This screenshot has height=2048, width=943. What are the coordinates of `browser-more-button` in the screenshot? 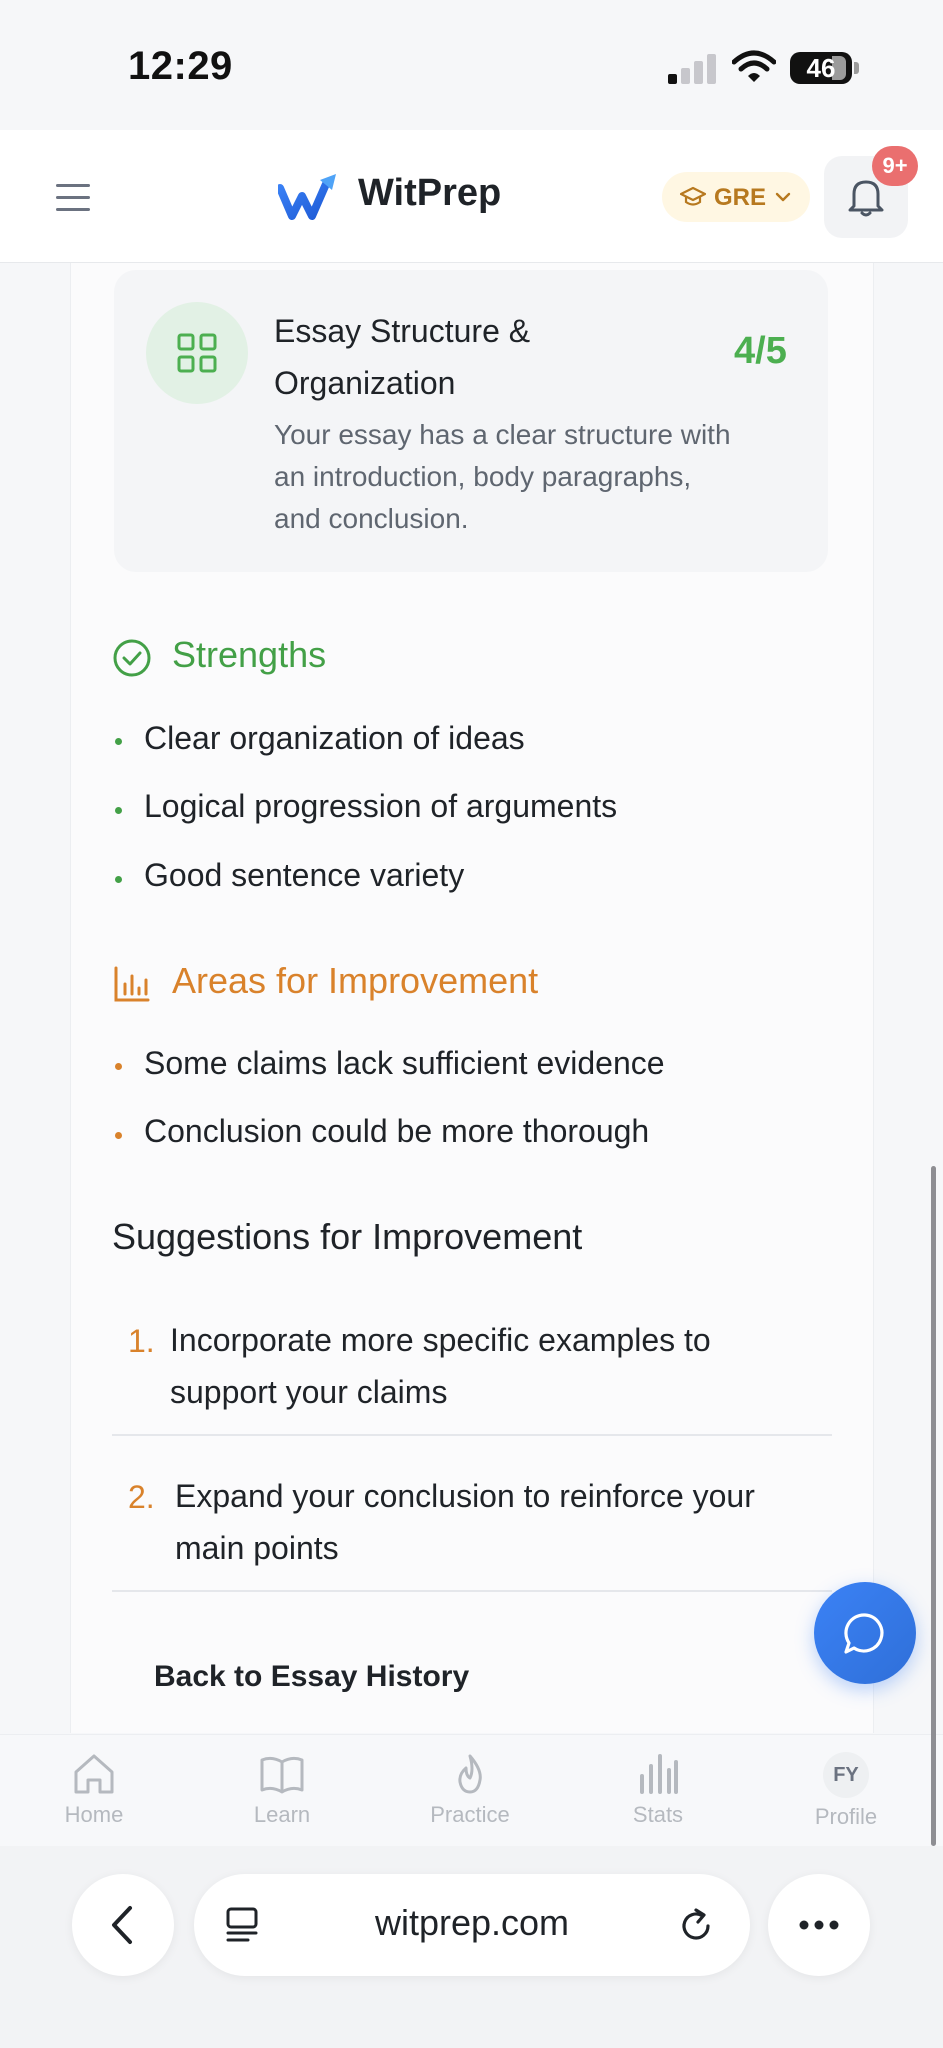 It's located at (819, 1925).